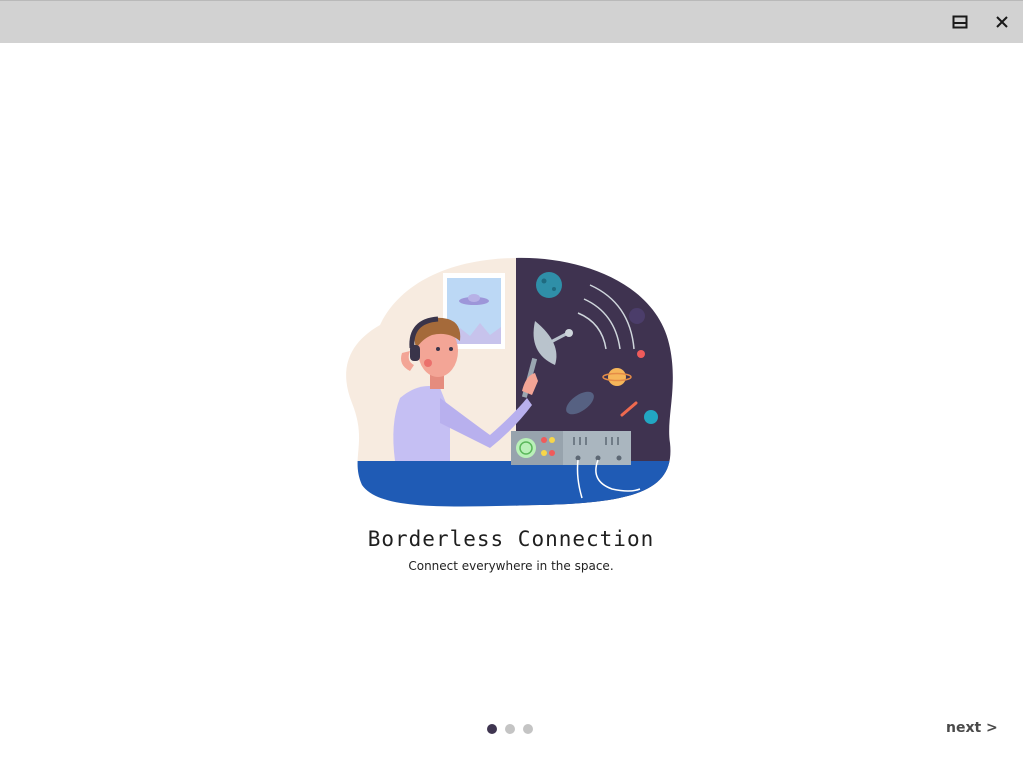 The width and height of the screenshot is (1023, 769). I want to click on borderless-connection-illustration, so click(509, 382).